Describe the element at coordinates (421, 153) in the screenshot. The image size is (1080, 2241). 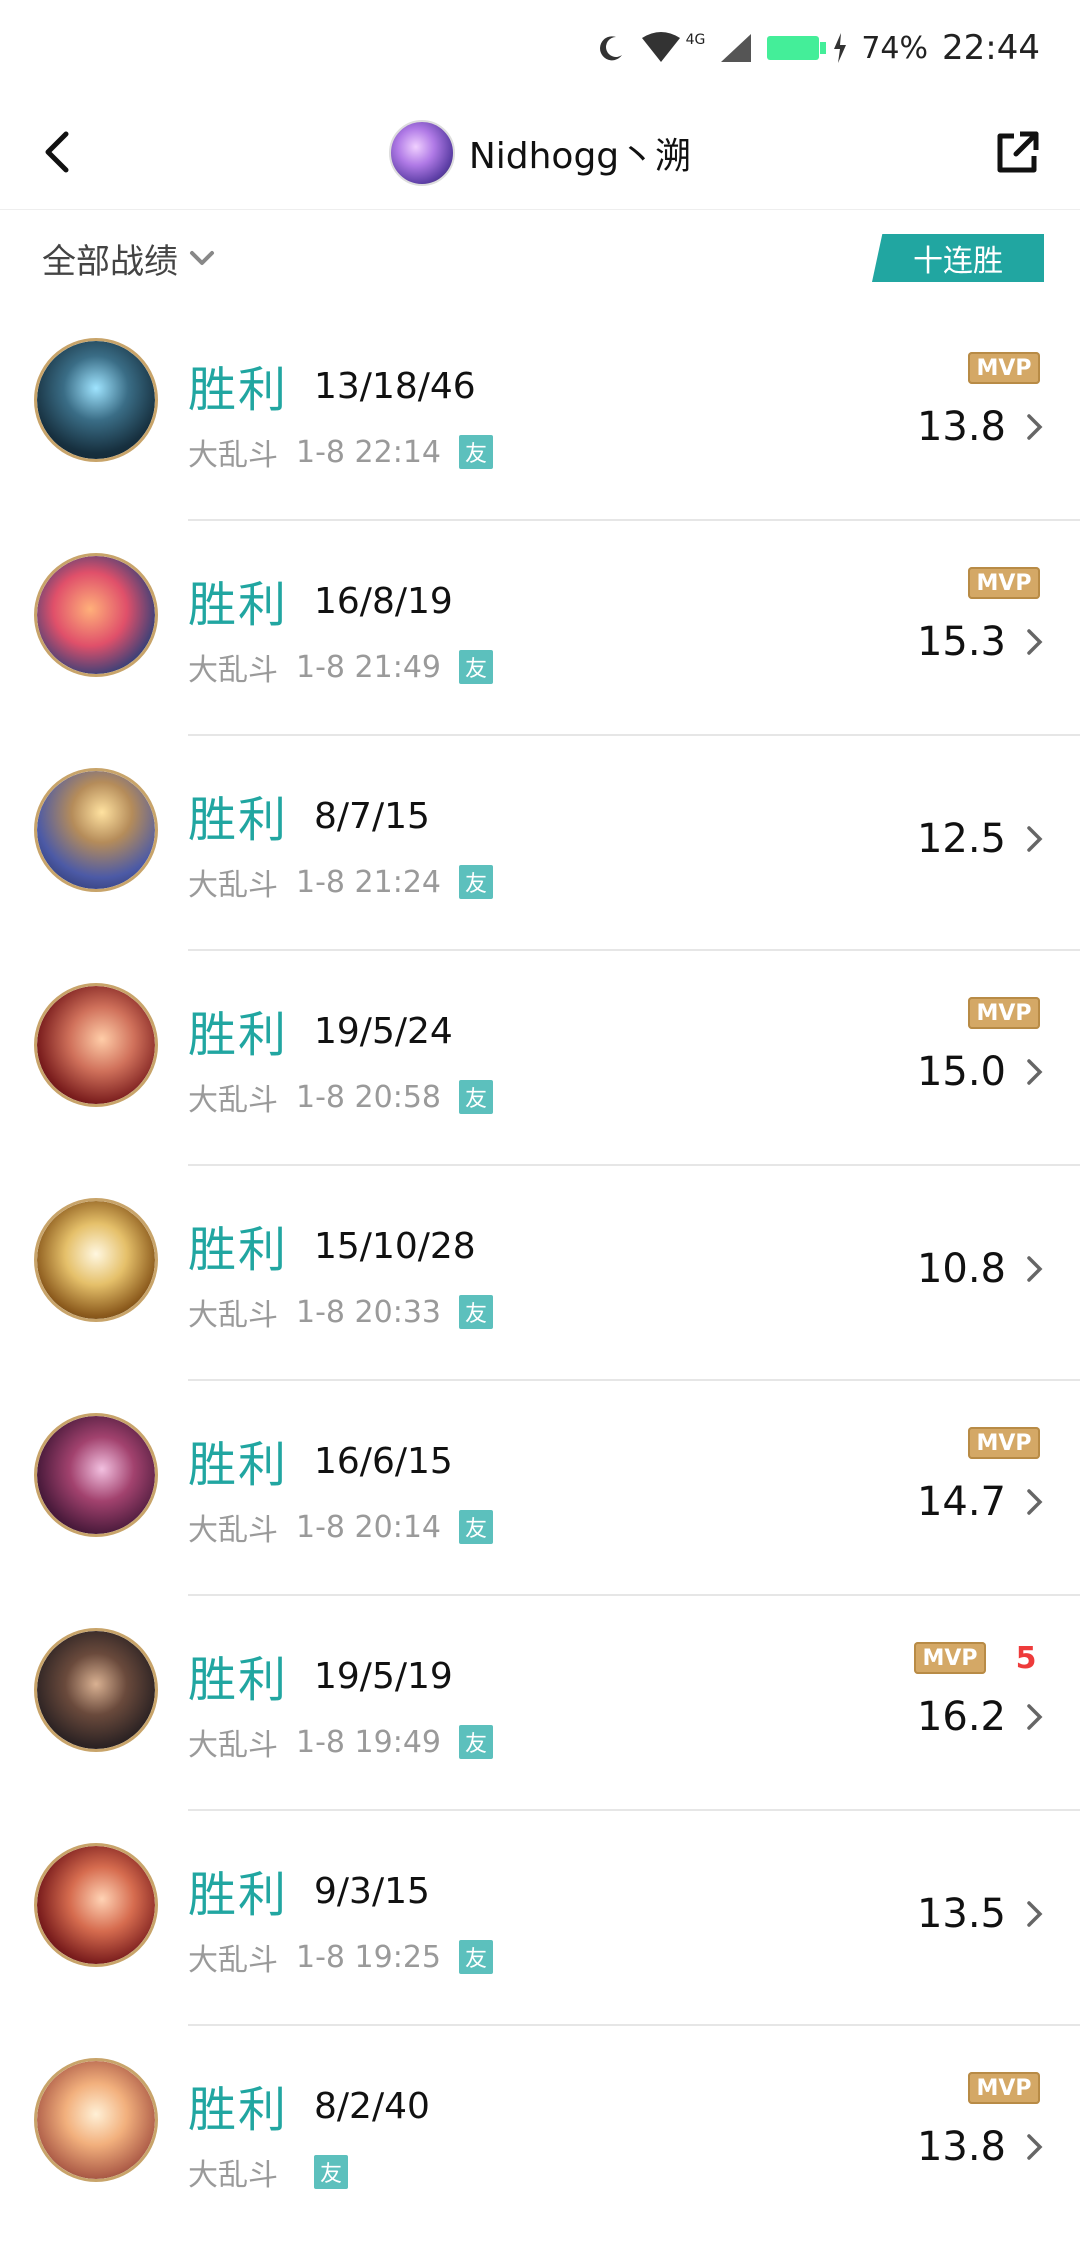
I see `avatar` at that location.